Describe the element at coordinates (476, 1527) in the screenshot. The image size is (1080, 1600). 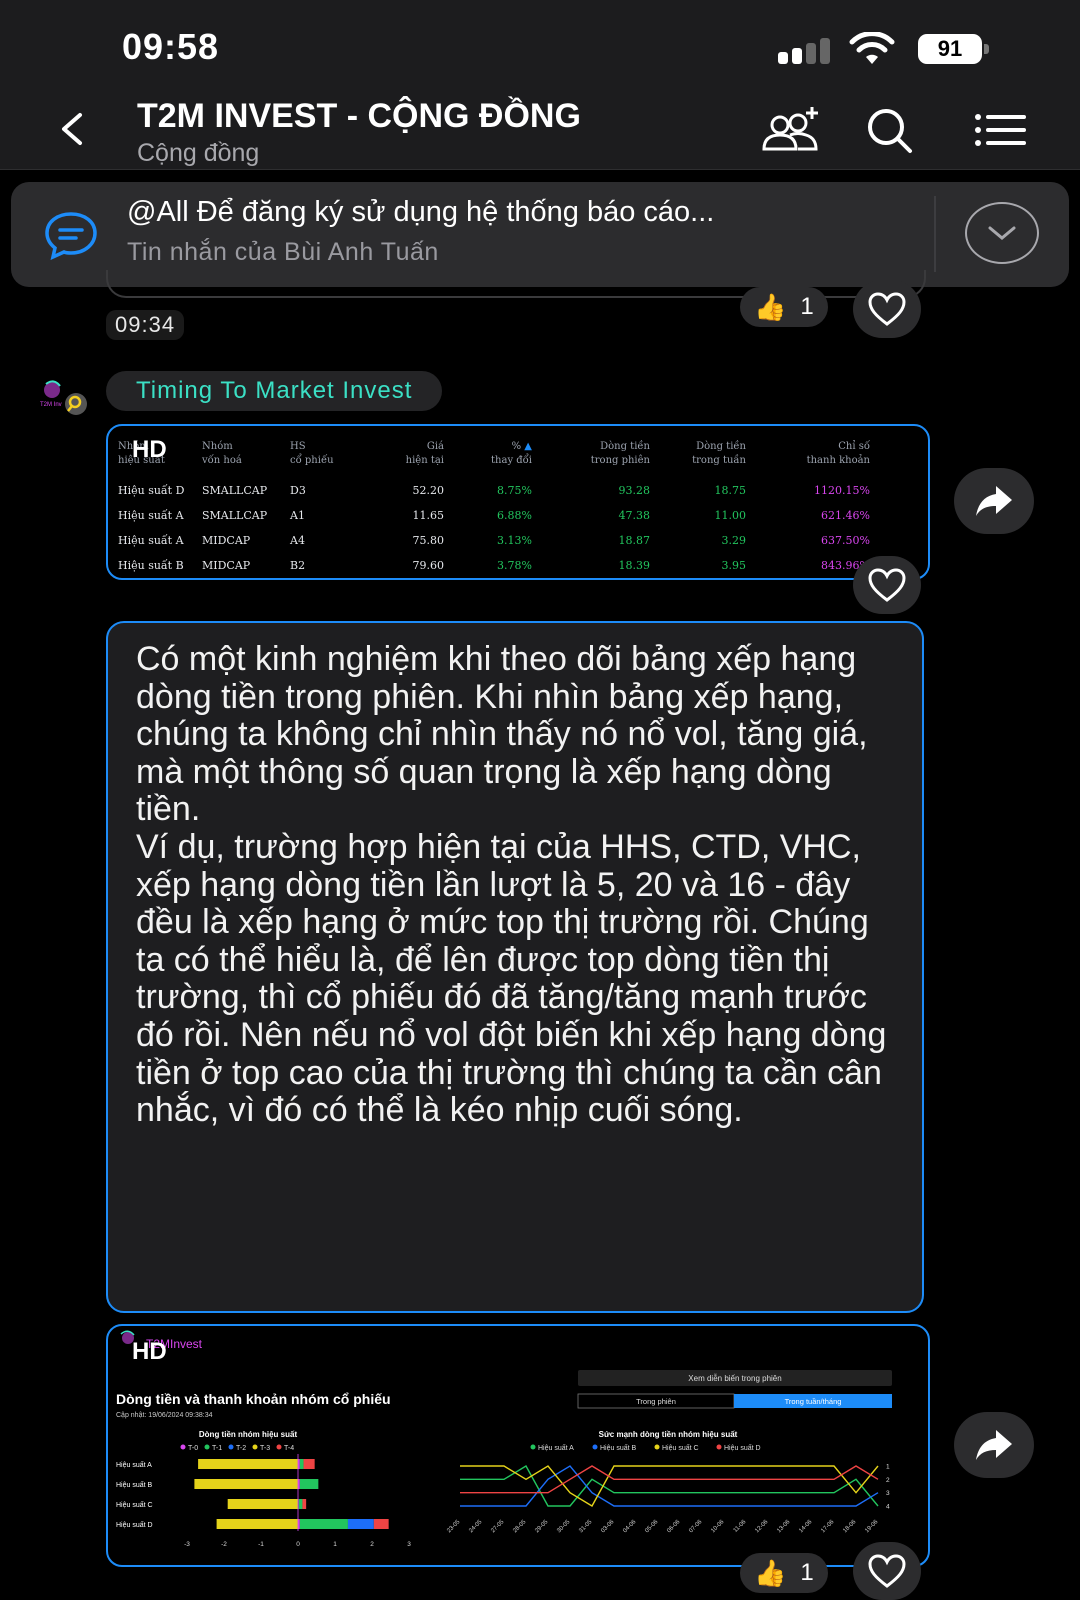
I see `x-tick-label: 24-05` at that location.